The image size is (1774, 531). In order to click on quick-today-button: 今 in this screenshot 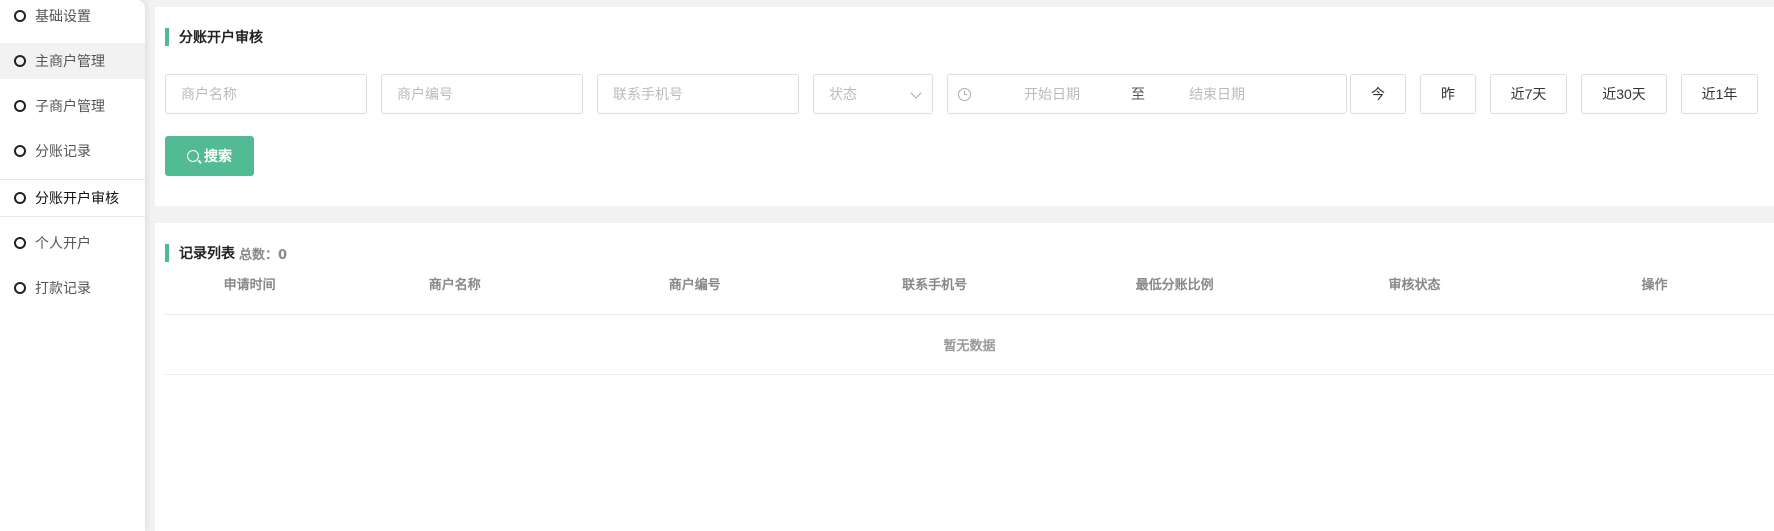, I will do `click(1378, 94)`.